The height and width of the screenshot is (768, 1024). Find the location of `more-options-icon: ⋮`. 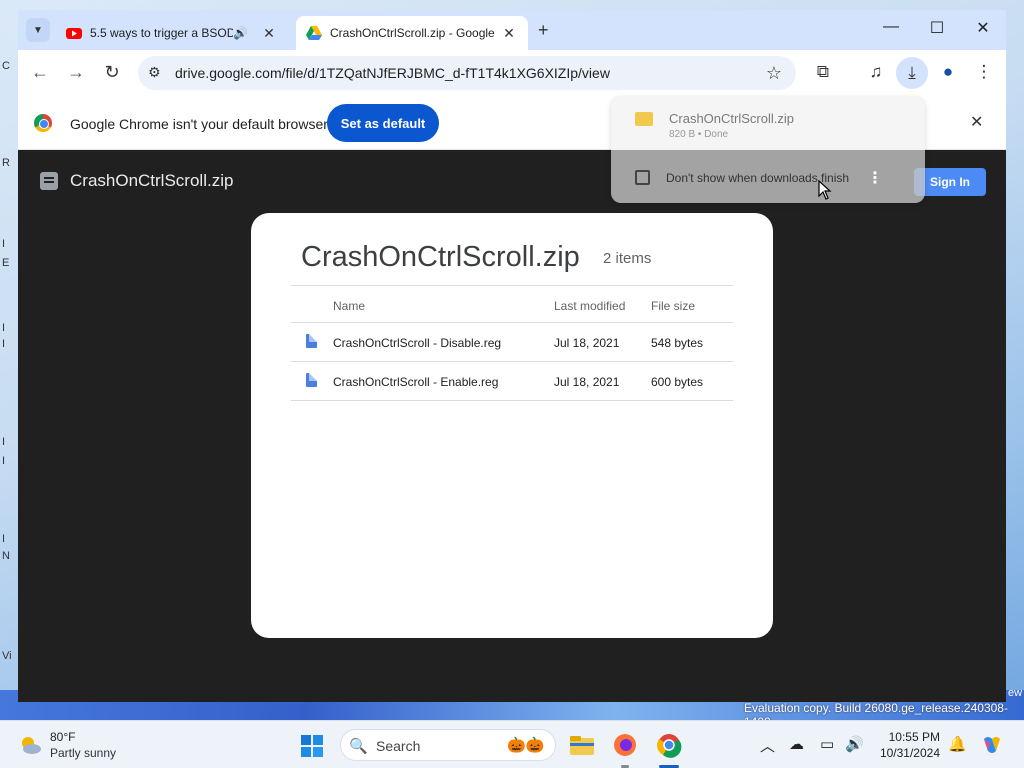

more-options-icon: ⋮ is located at coordinates (875, 178).